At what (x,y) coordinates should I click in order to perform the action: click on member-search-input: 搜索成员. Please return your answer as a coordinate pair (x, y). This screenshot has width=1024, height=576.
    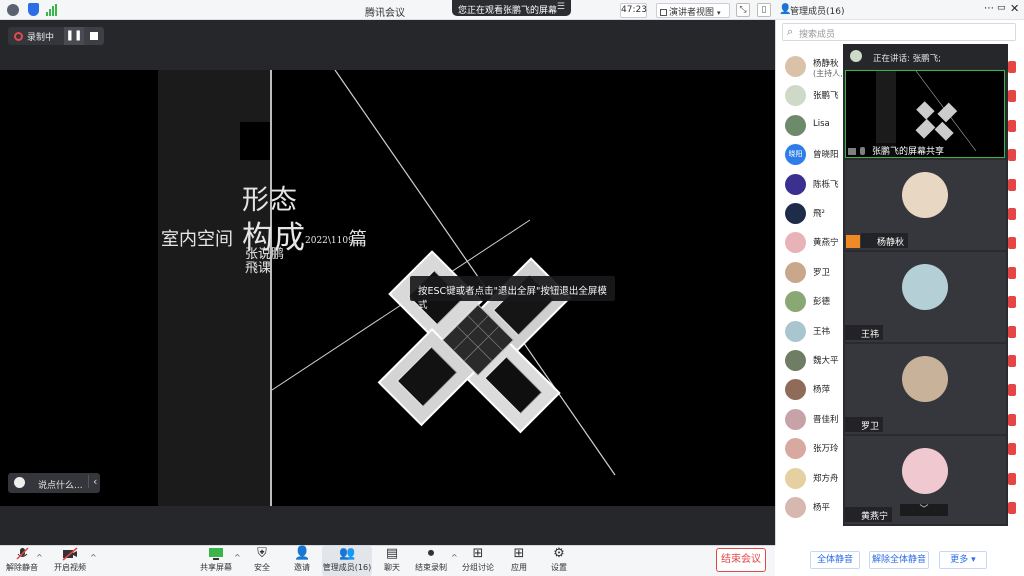
    Looking at the image, I should click on (899, 32).